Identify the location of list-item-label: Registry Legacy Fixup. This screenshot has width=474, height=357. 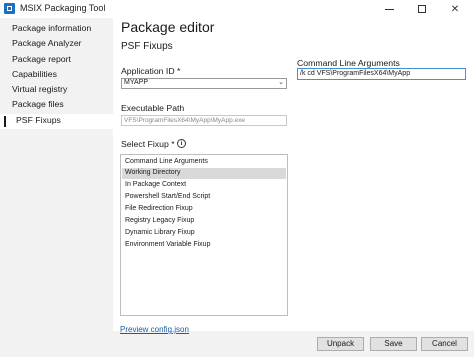
(160, 220).